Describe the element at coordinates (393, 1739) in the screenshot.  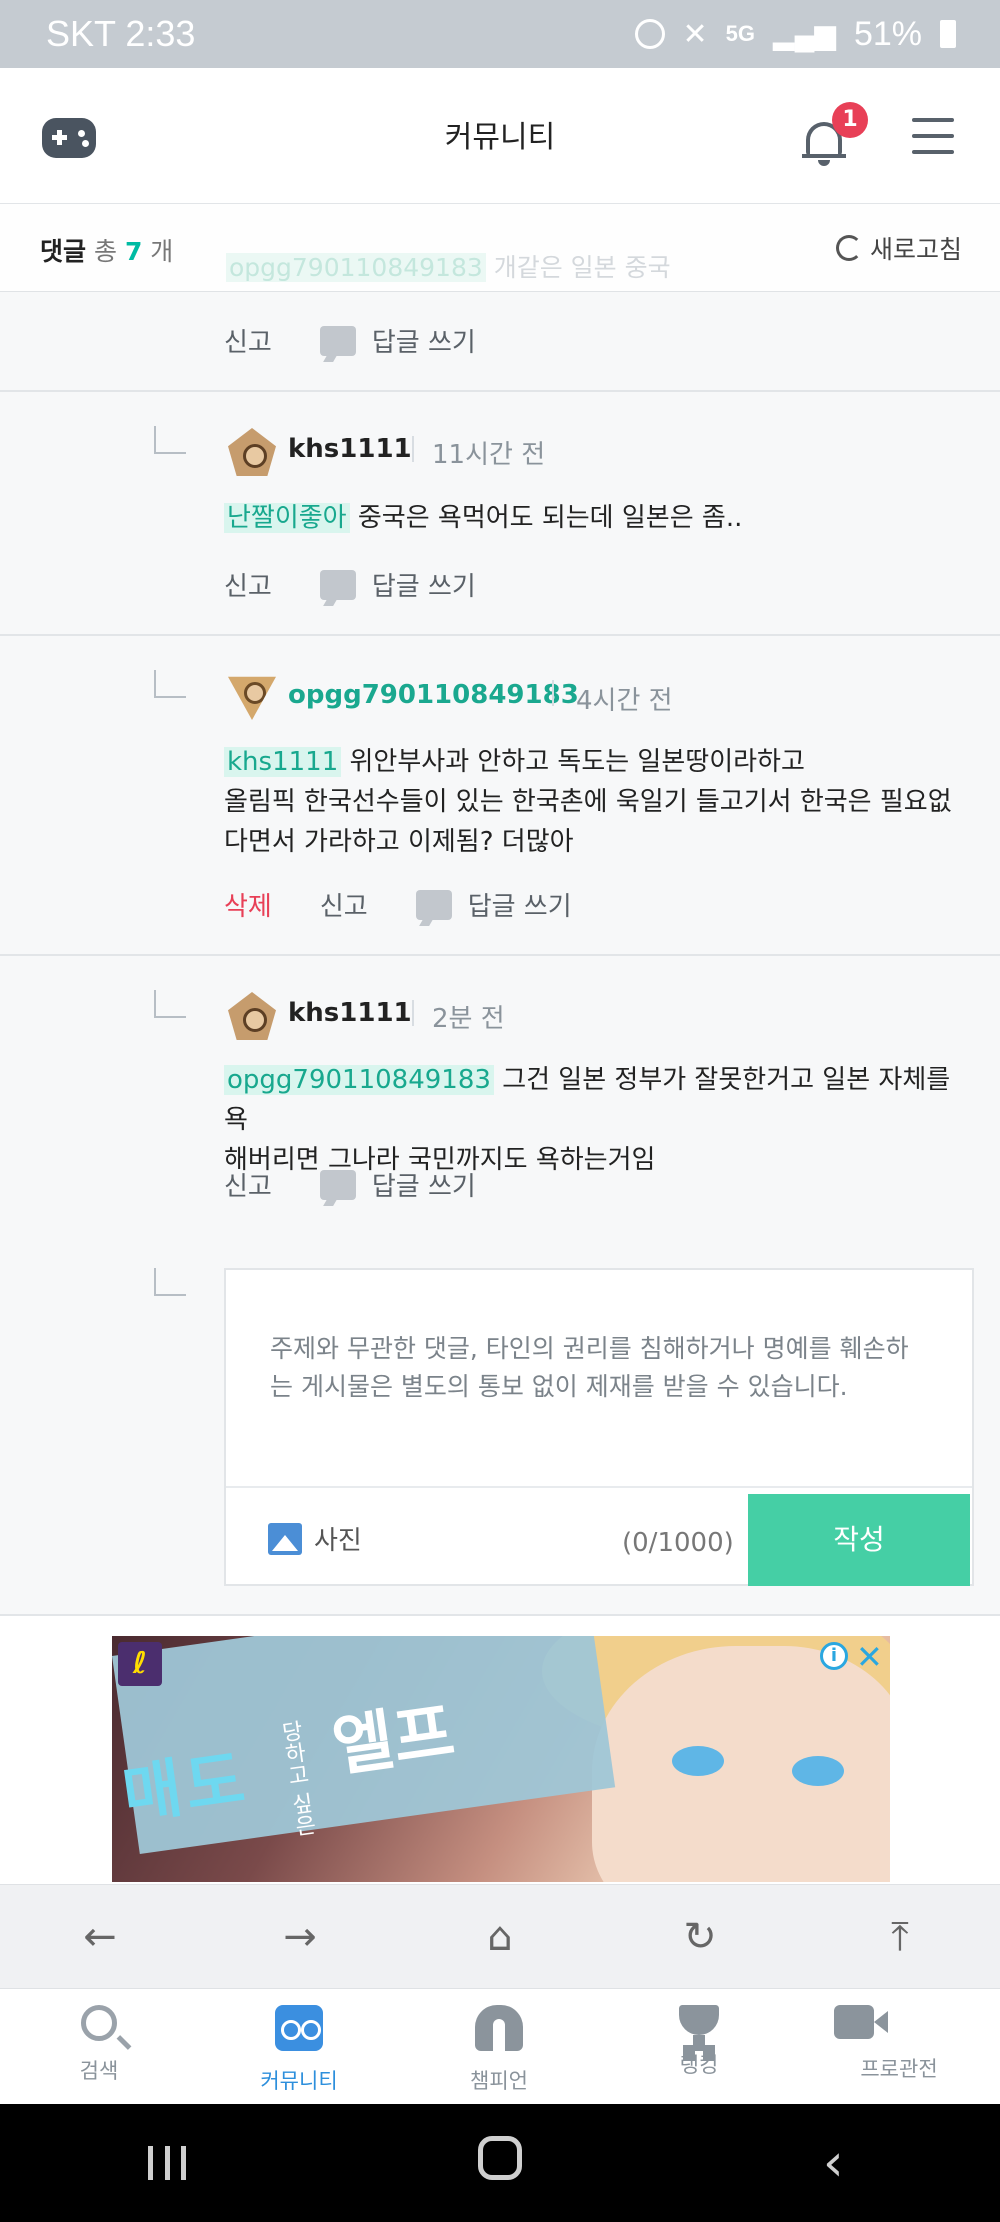
I see `ad-text-title: 엘프` at that location.